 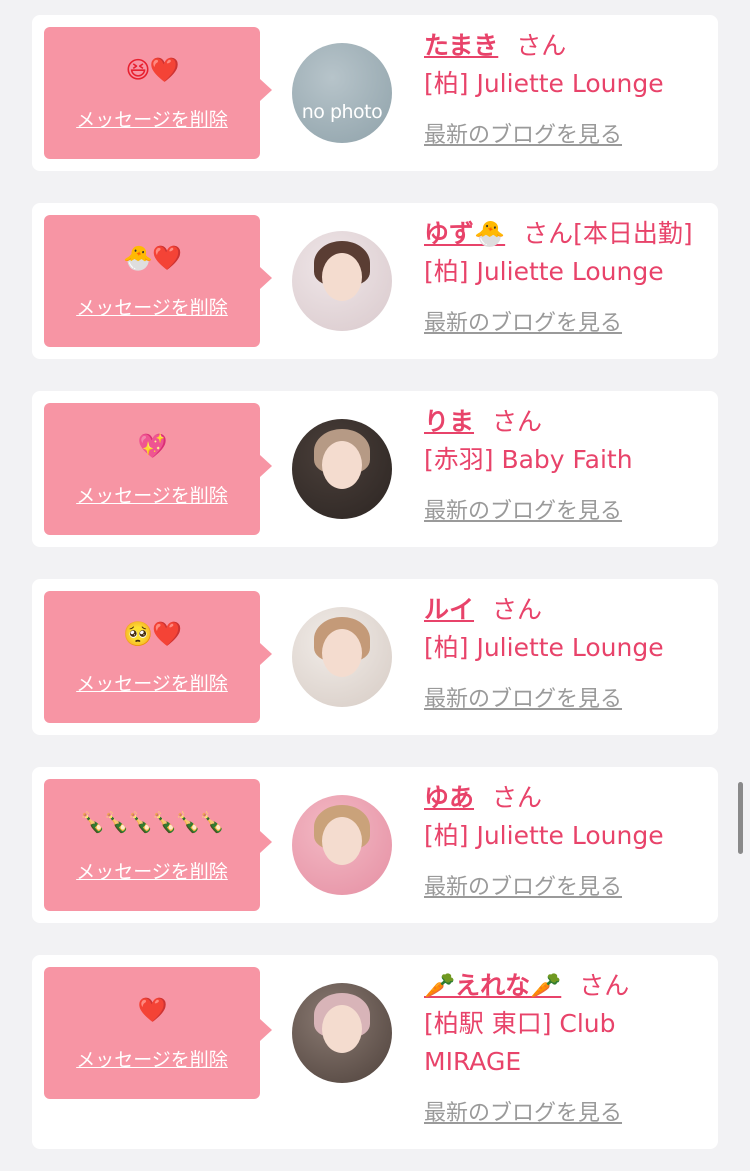 I want to click on cast-name-link: 🥕えれな🥕, so click(x=492, y=985).